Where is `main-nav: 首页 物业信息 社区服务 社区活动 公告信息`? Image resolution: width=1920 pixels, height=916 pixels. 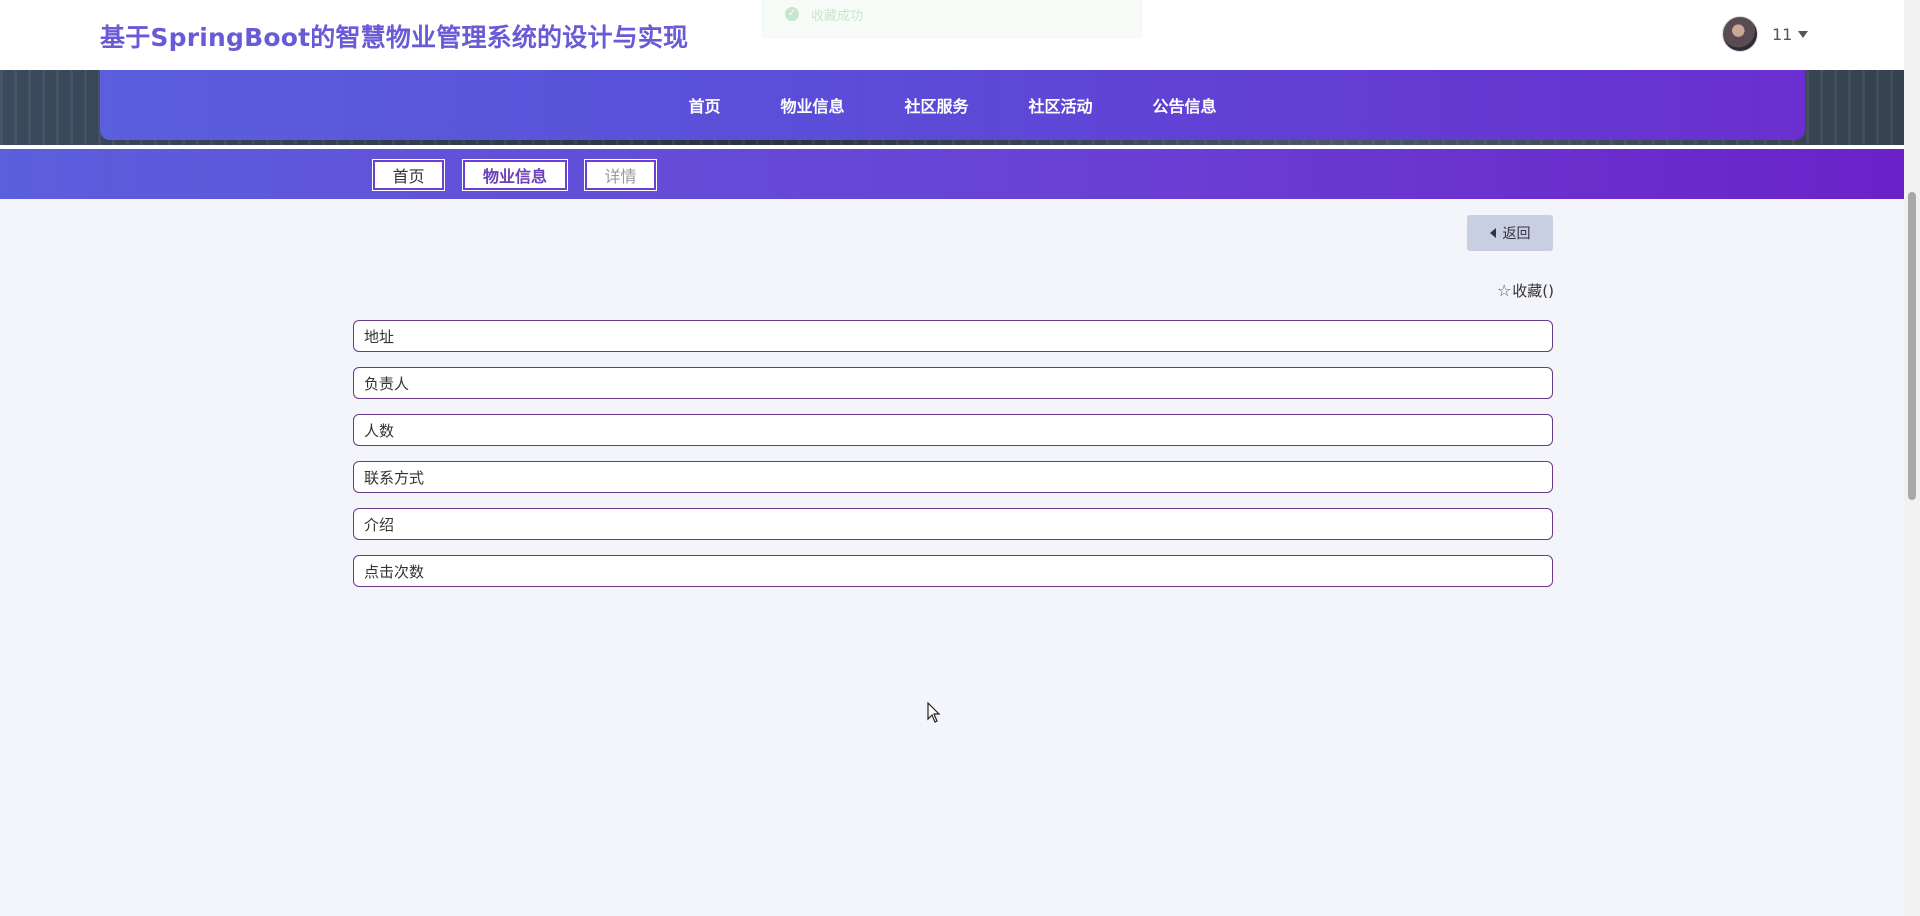 main-nav: 首页 物业信息 社区服务 社区活动 公告信息 is located at coordinates (952, 105).